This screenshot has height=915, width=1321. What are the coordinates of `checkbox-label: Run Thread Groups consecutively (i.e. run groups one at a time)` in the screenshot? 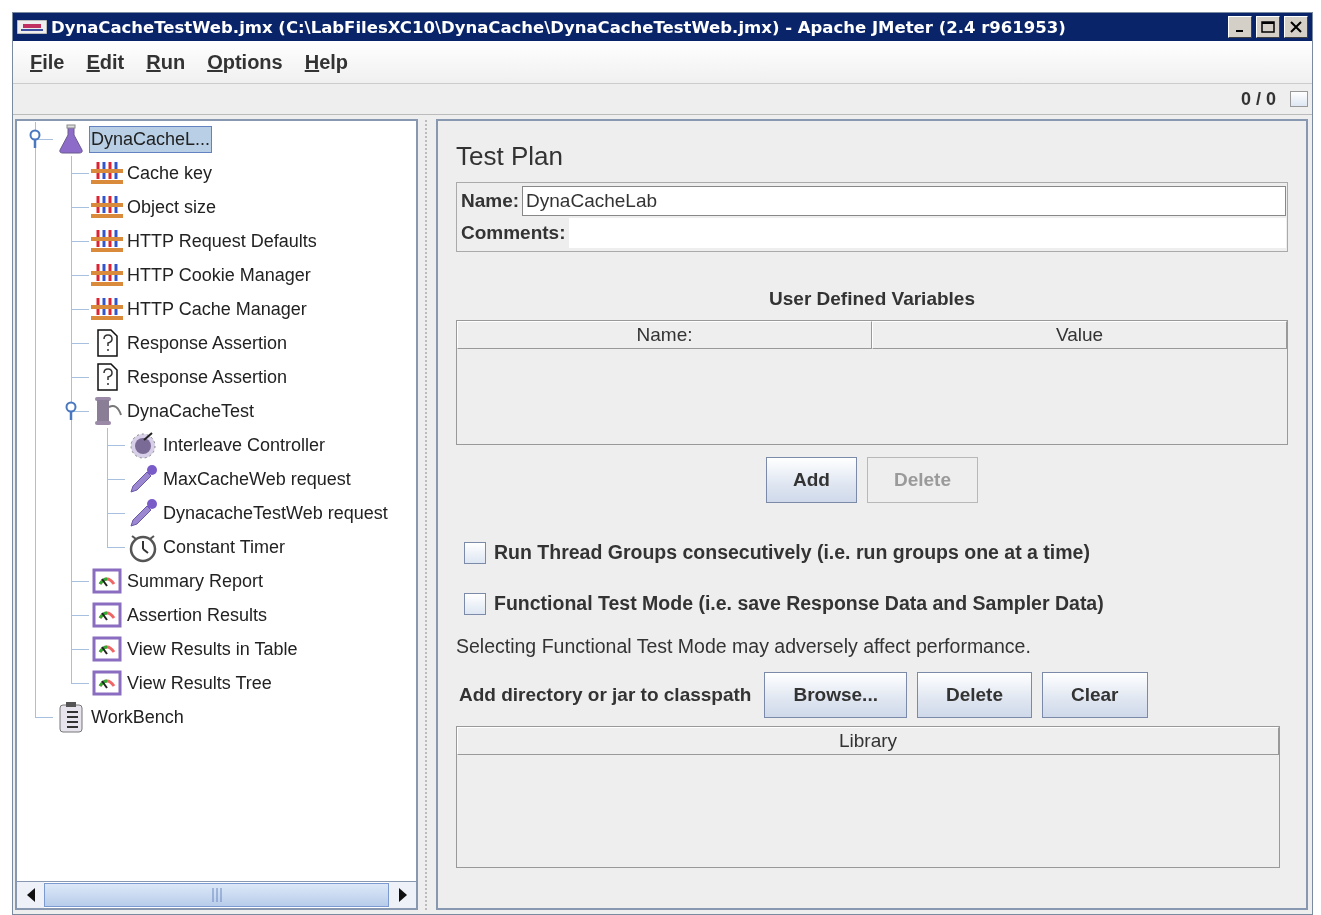 It's located at (792, 552).